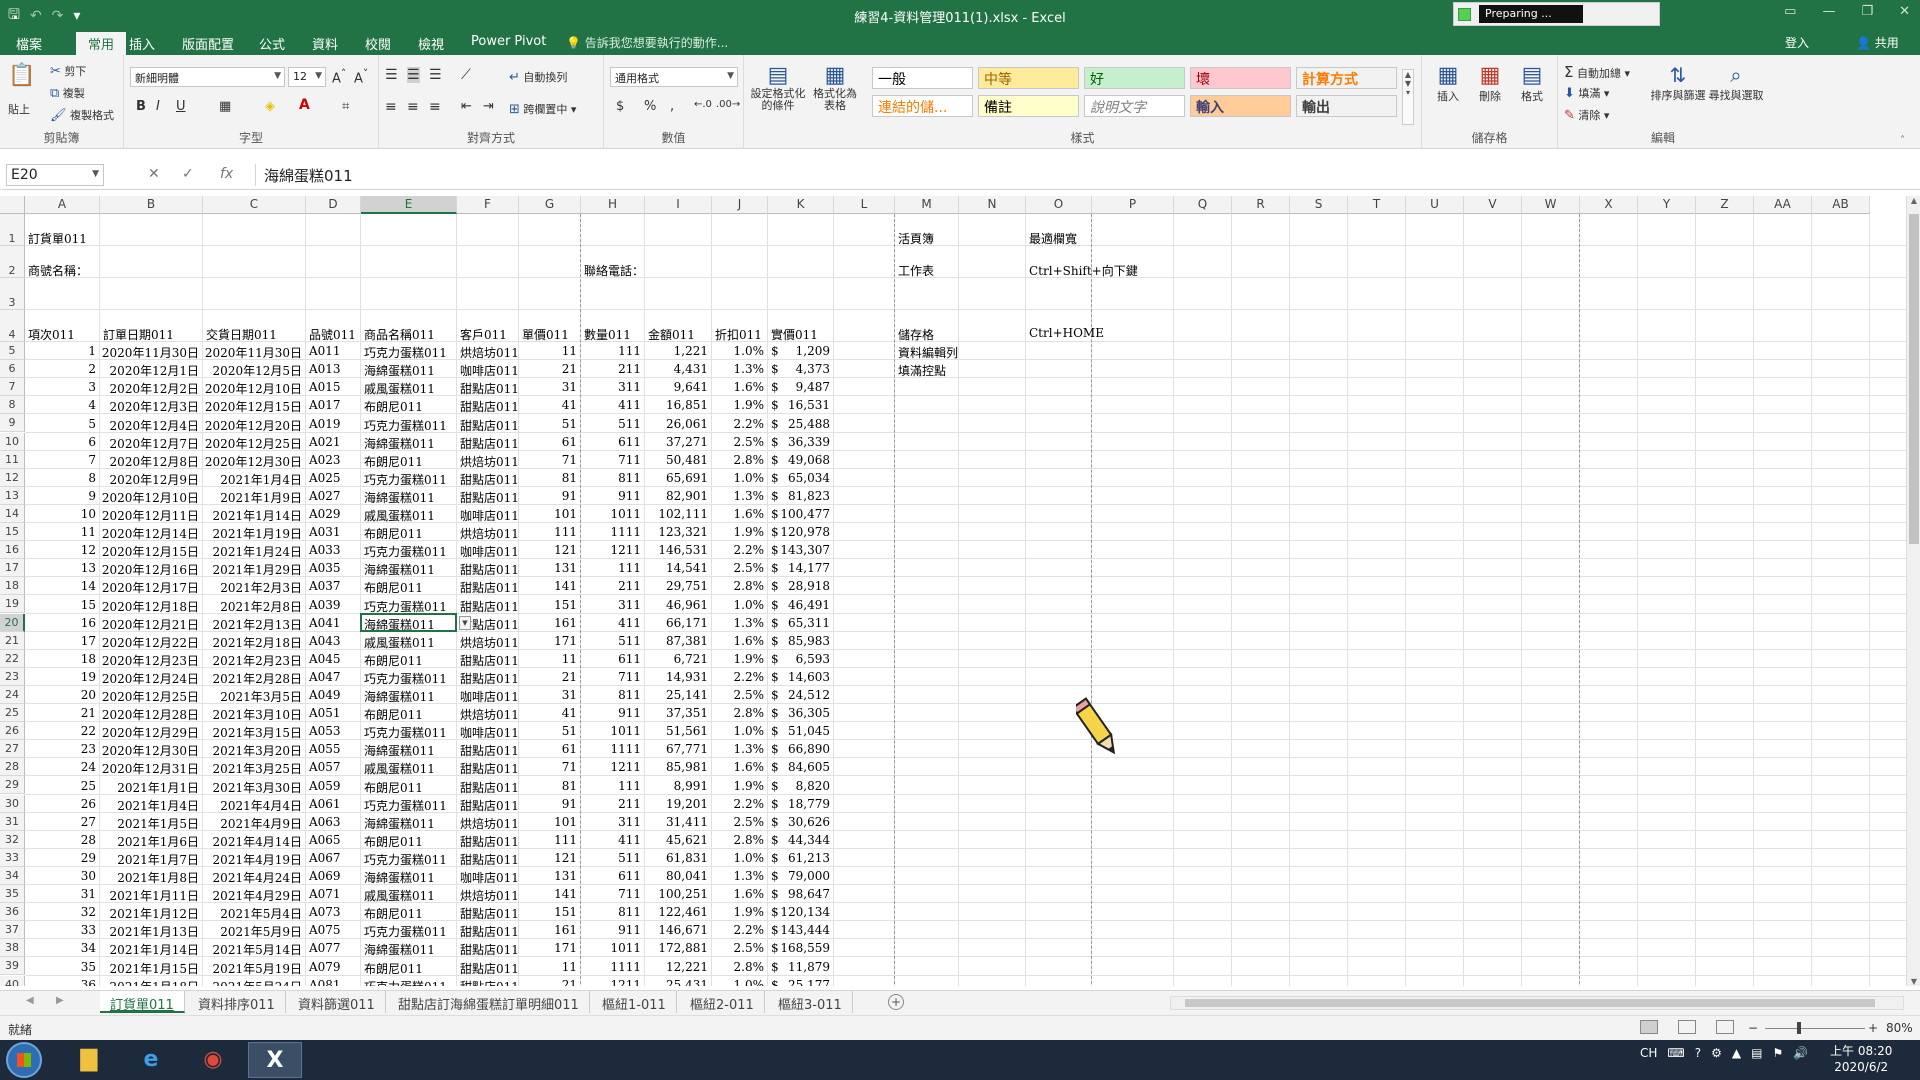 The image size is (1920, 1080). Describe the element at coordinates (1725, 1027) in the screenshot. I see `page-break-view-icon` at that location.